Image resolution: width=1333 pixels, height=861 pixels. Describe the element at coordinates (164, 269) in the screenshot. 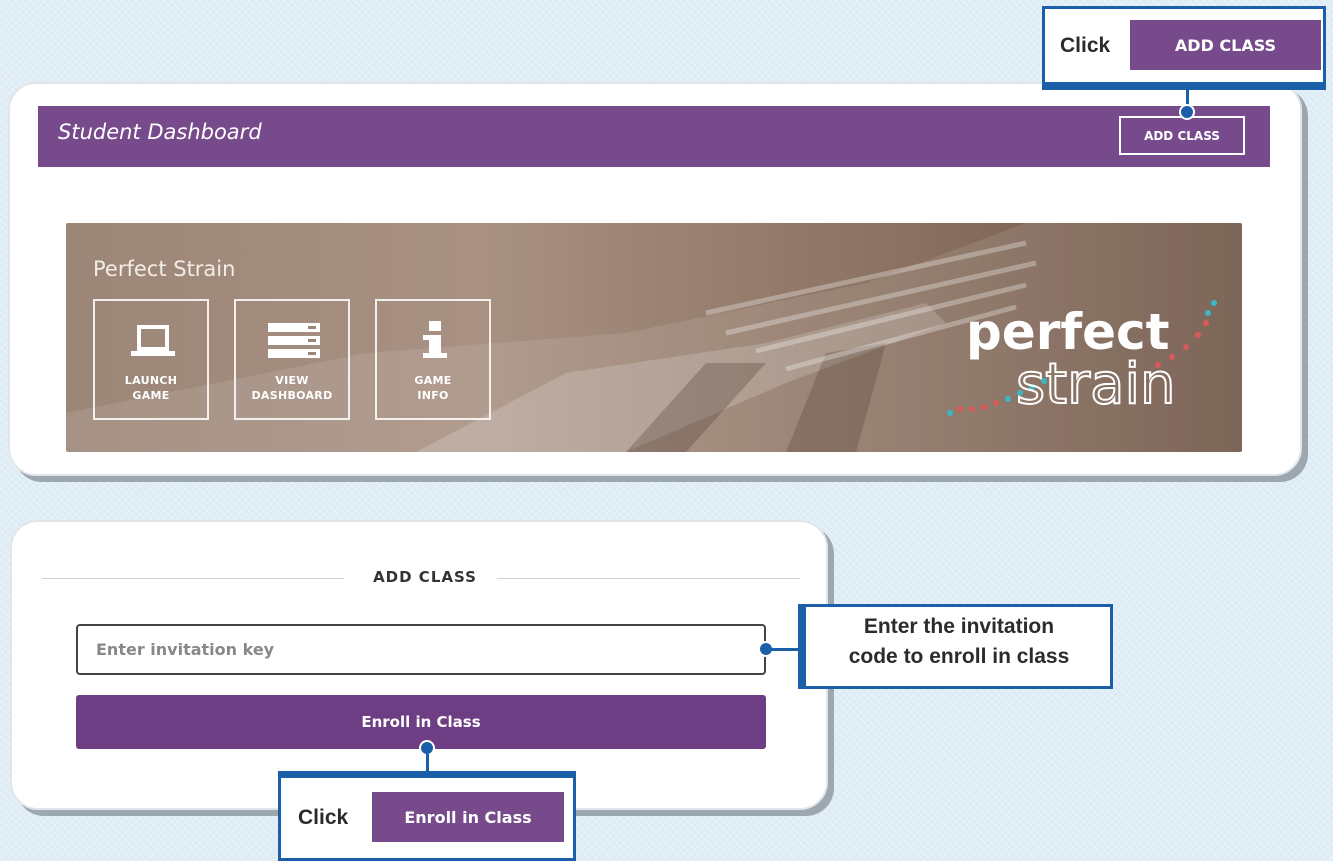

I see `game-title: Perfect Strain` at that location.